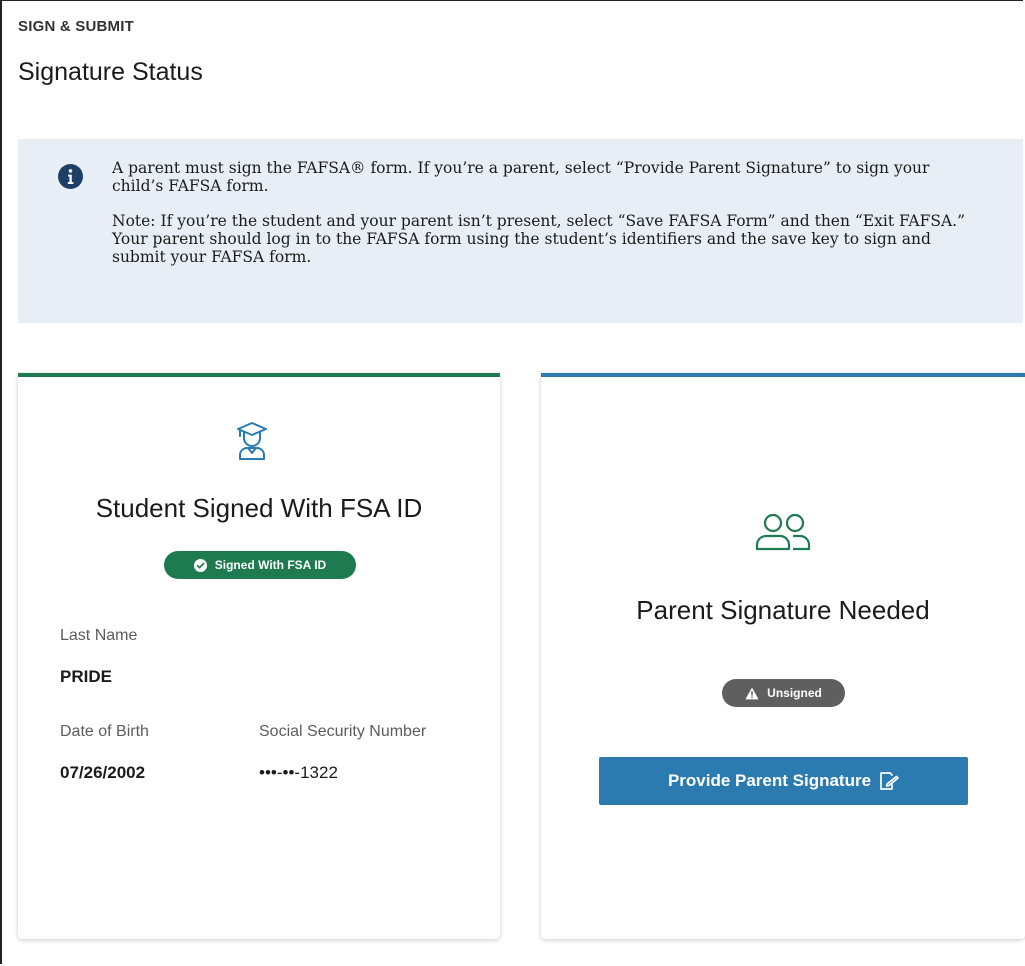 This screenshot has width=1025, height=966. Describe the element at coordinates (103, 772) in the screenshot. I see `dob-value: 07/26/2002` at that location.